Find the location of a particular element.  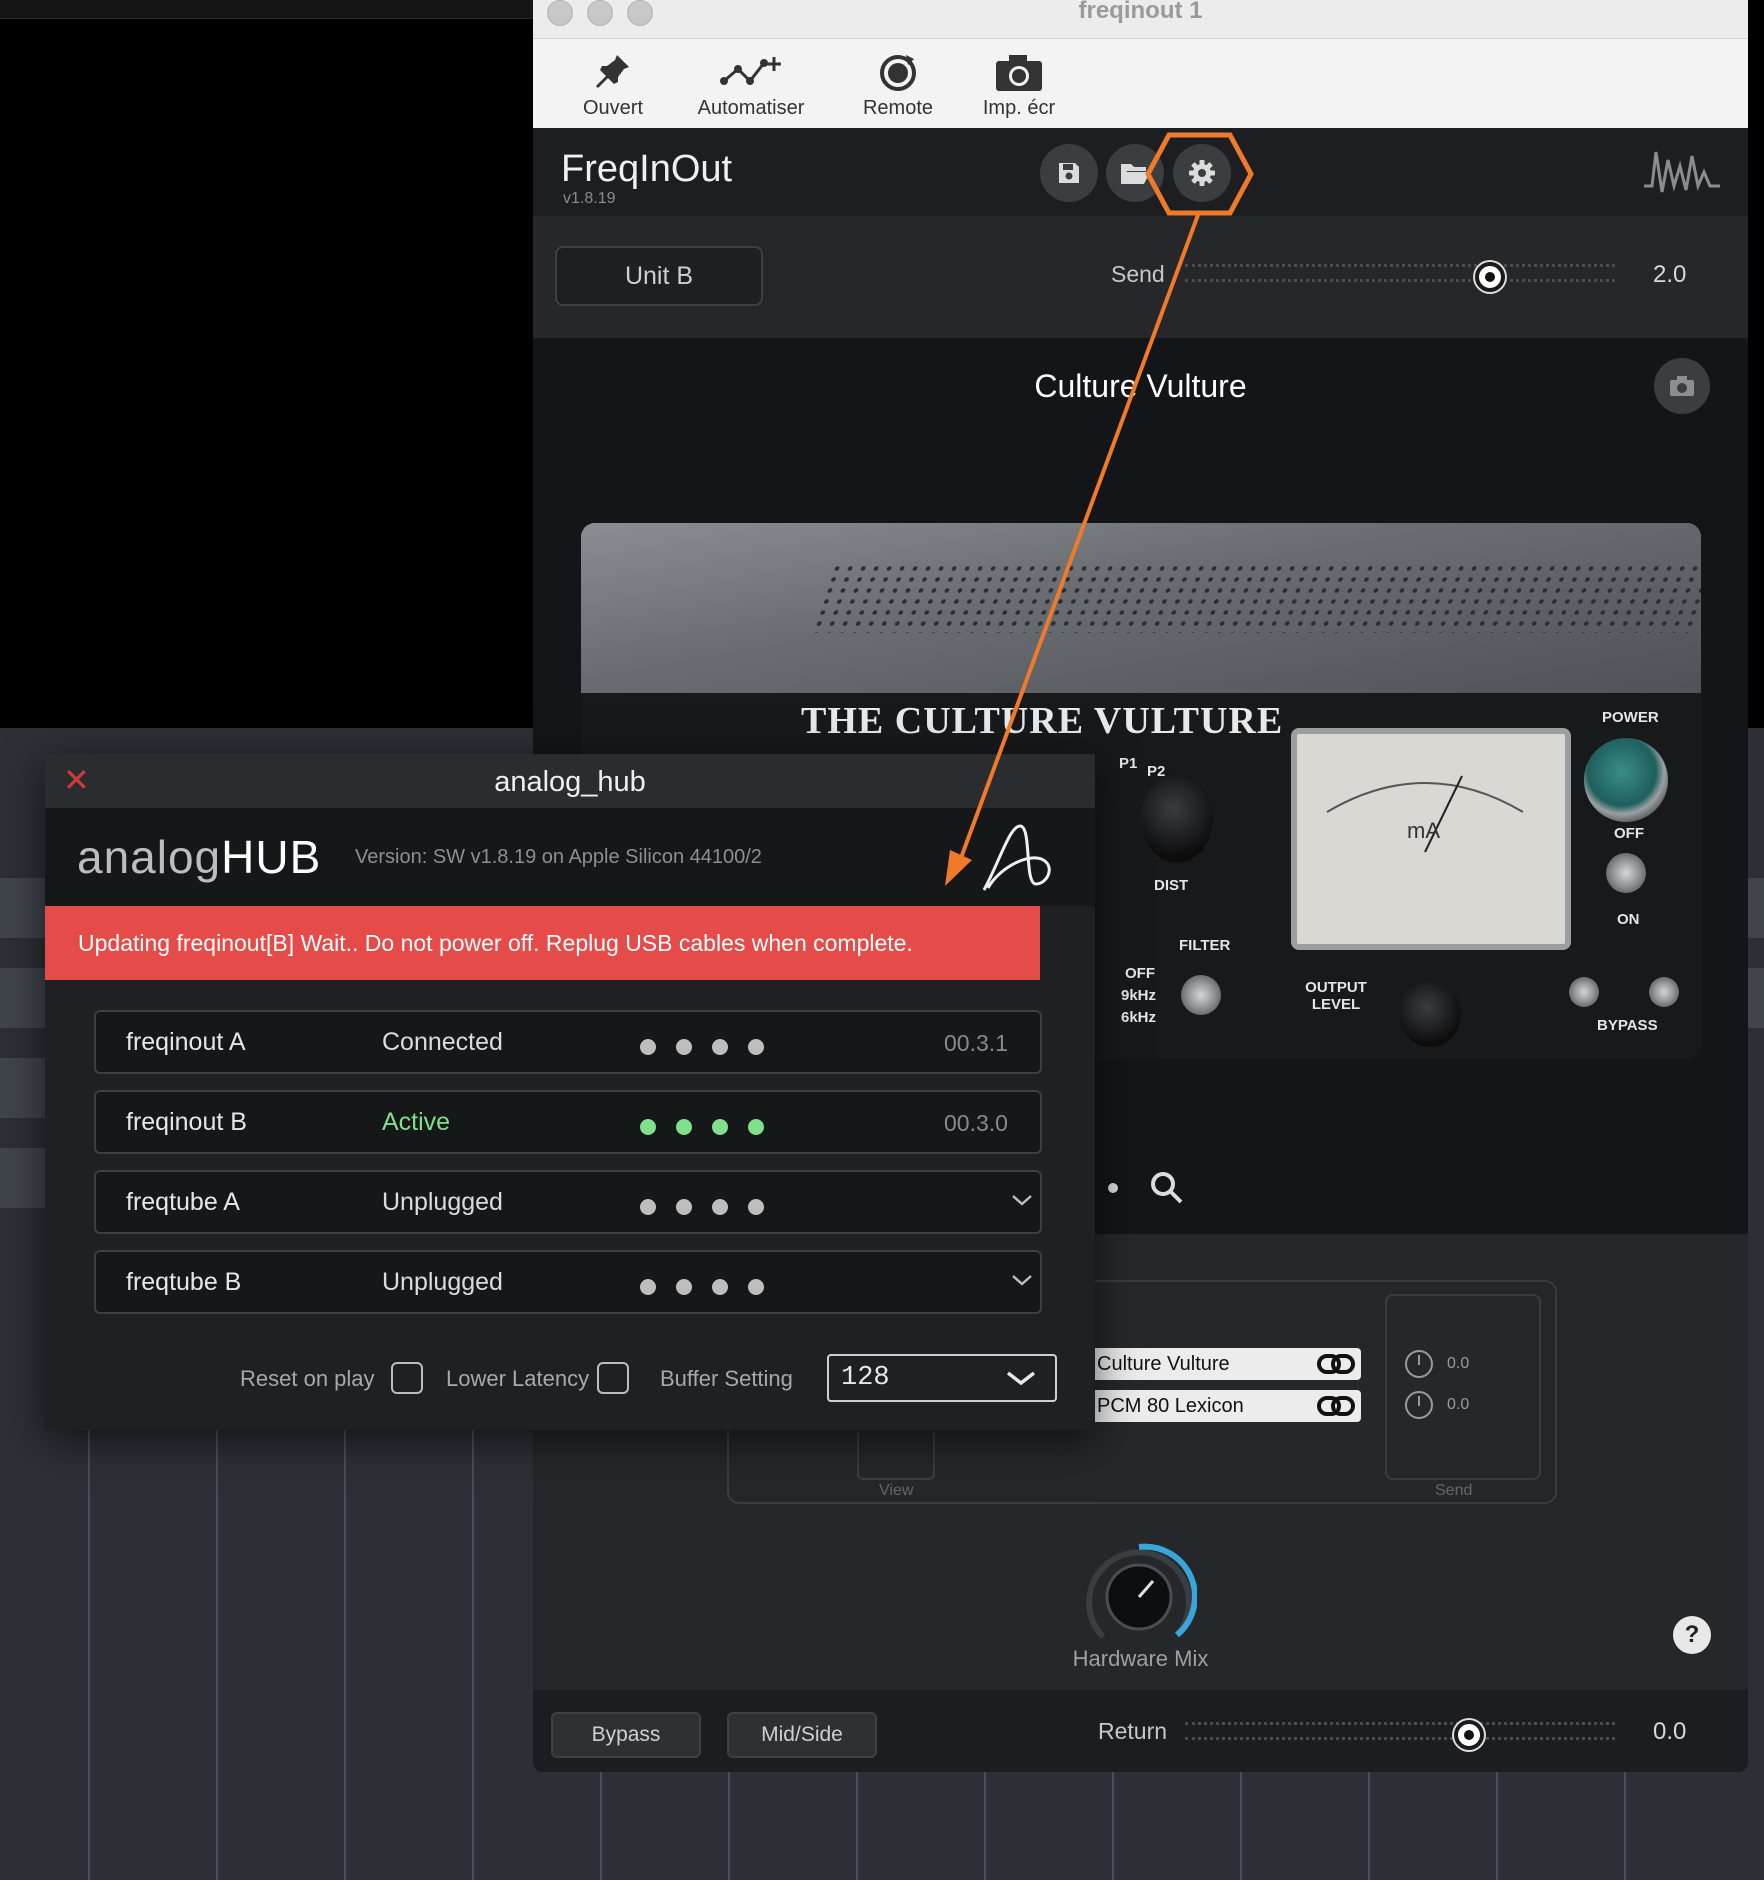

photo-off-label: OFF is located at coordinates (1629, 833).